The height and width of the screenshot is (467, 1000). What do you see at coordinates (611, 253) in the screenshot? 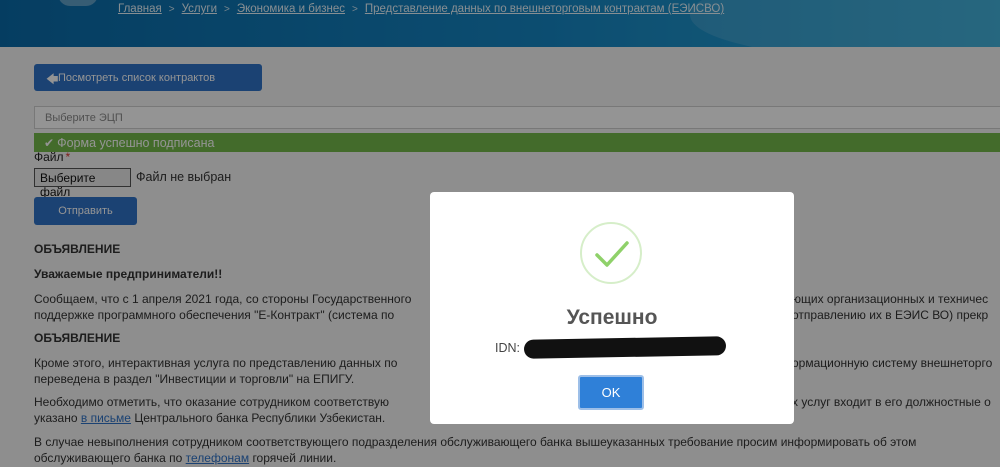
I see `success-icon` at bounding box center [611, 253].